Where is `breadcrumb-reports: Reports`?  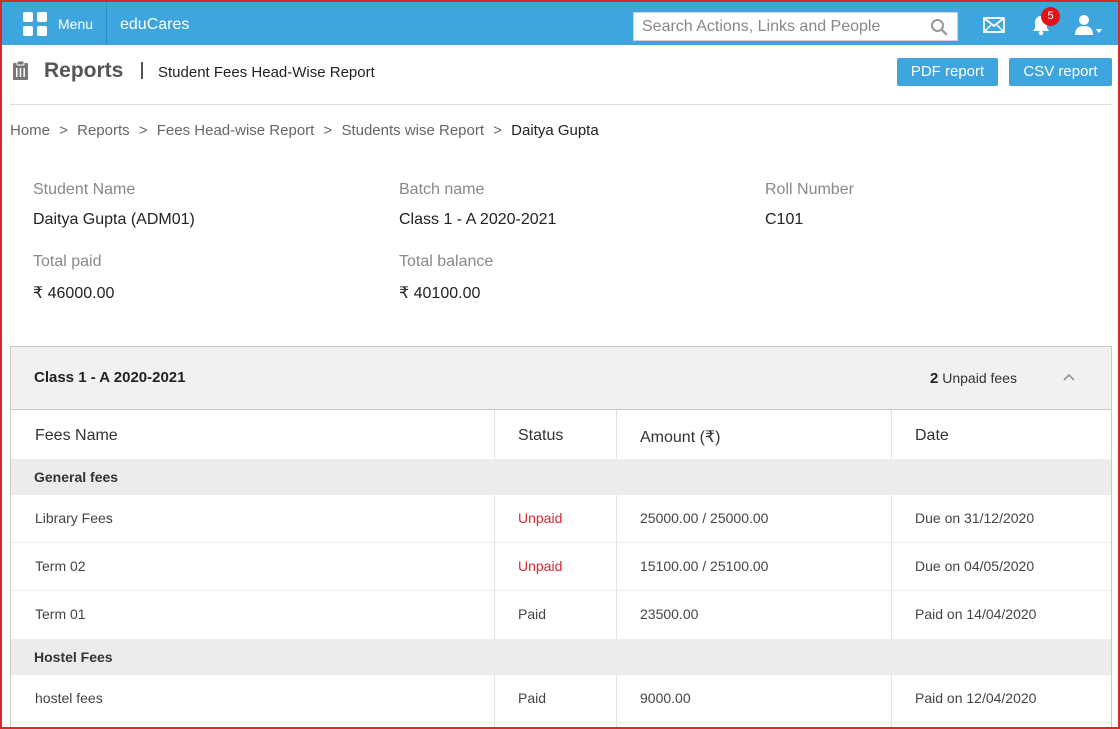 breadcrumb-reports: Reports is located at coordinates (103, 130).